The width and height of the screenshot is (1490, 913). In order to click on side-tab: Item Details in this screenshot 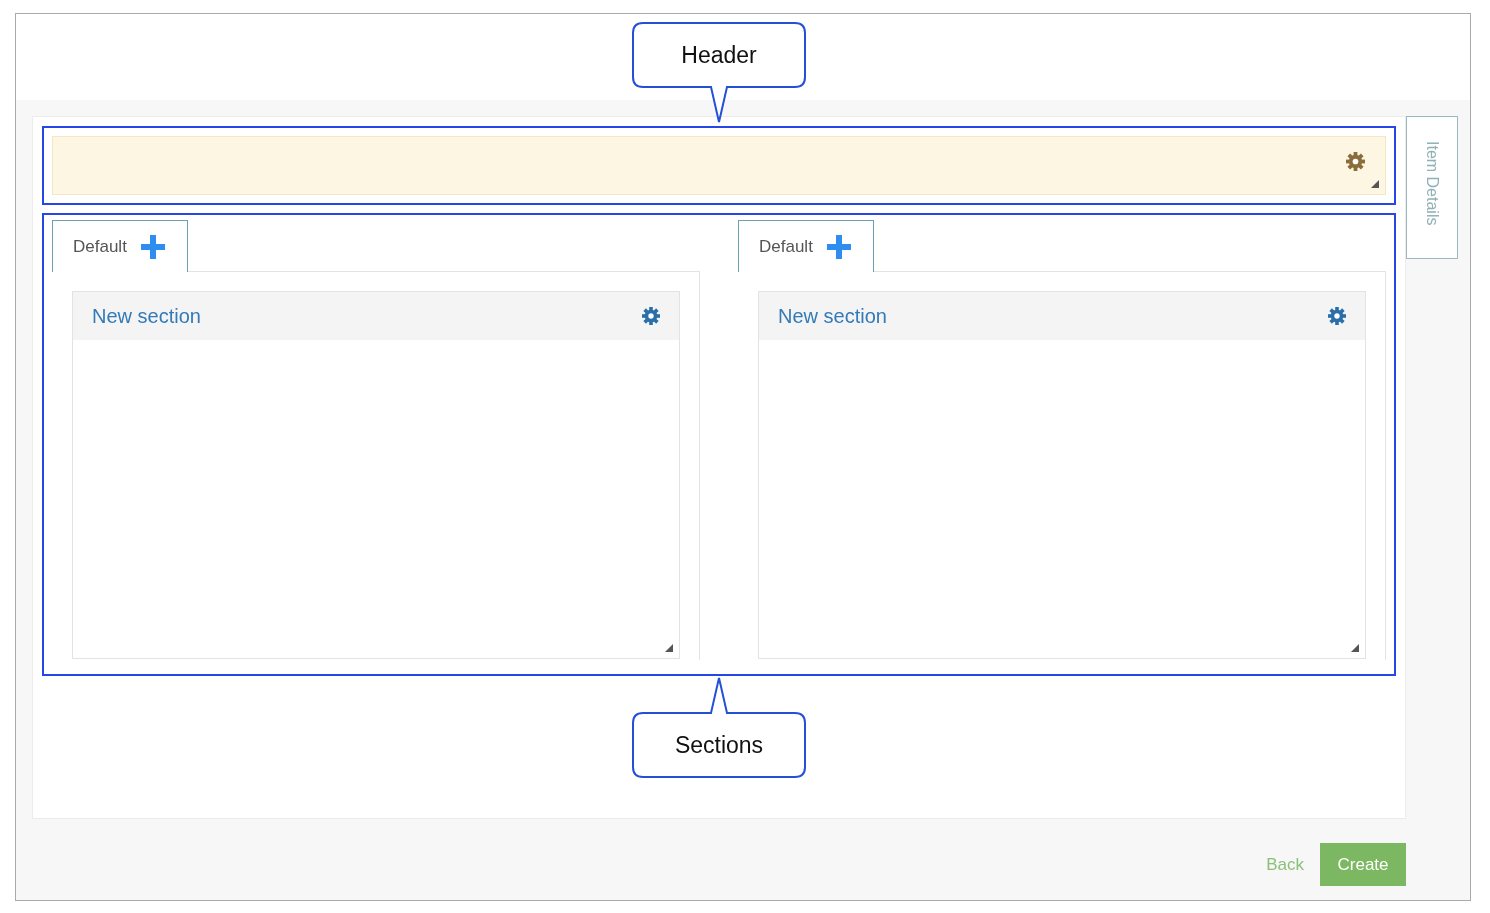, I will do `click(1432, 187)`.